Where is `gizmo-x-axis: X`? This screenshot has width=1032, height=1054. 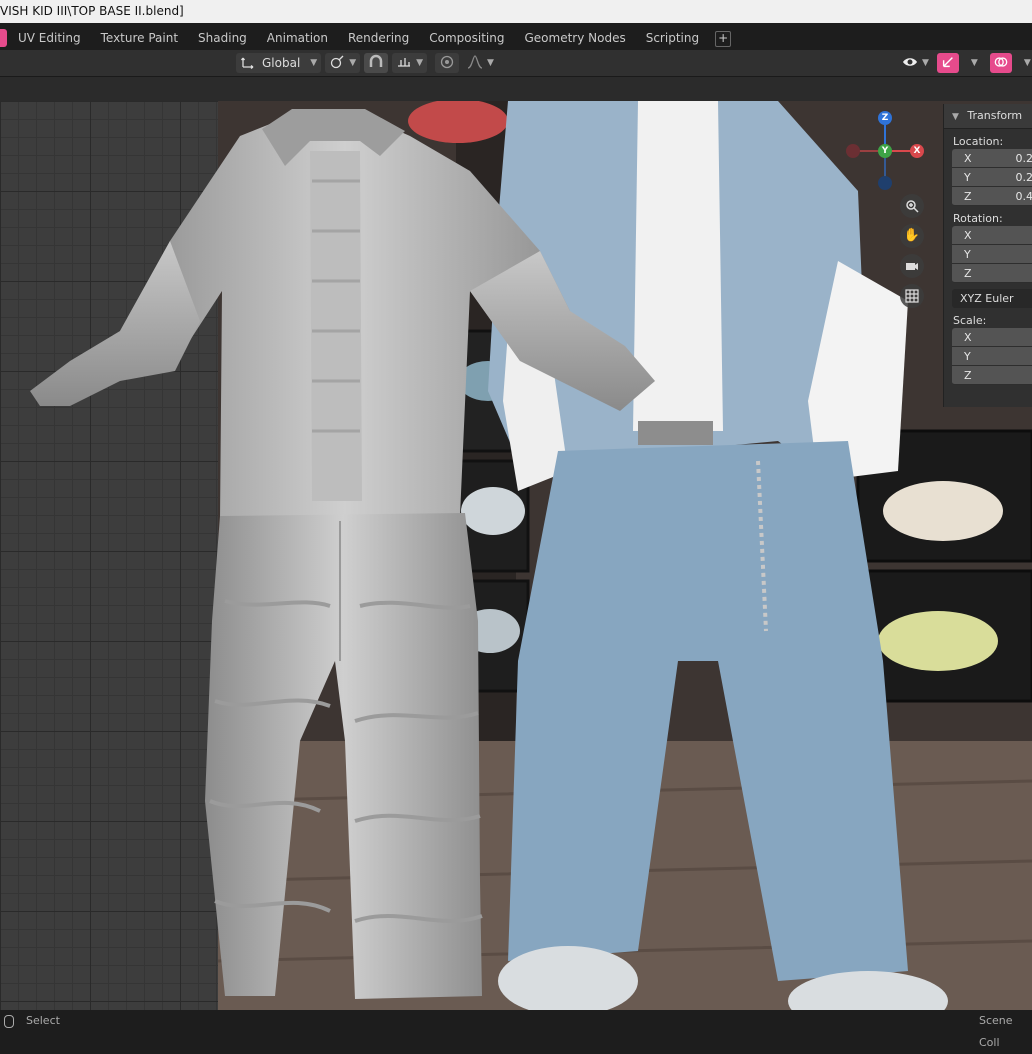 gizmo-x-axis: X is located at coordinates (917, 151).